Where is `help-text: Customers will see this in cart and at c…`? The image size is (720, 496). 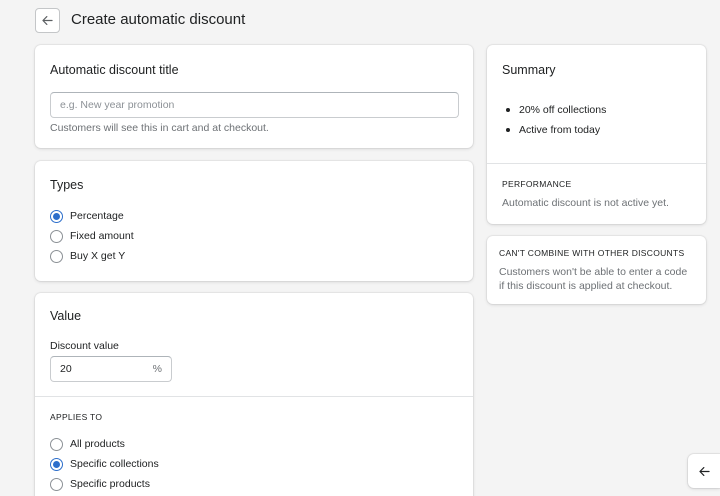 help-text: Customers will see this in cart and at c… is located at coordinates (159, 128).